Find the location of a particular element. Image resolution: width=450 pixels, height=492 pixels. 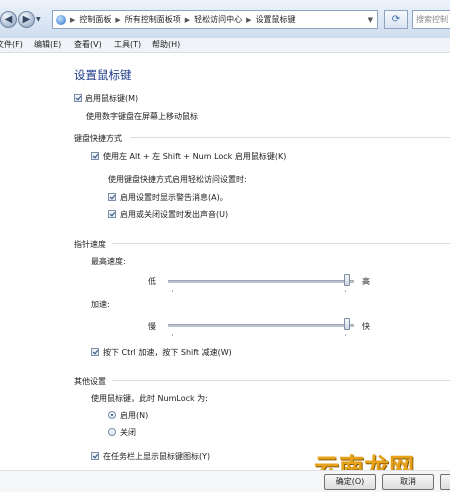

page-title: 设置鼠标键 is located at coordinates (103, 75).